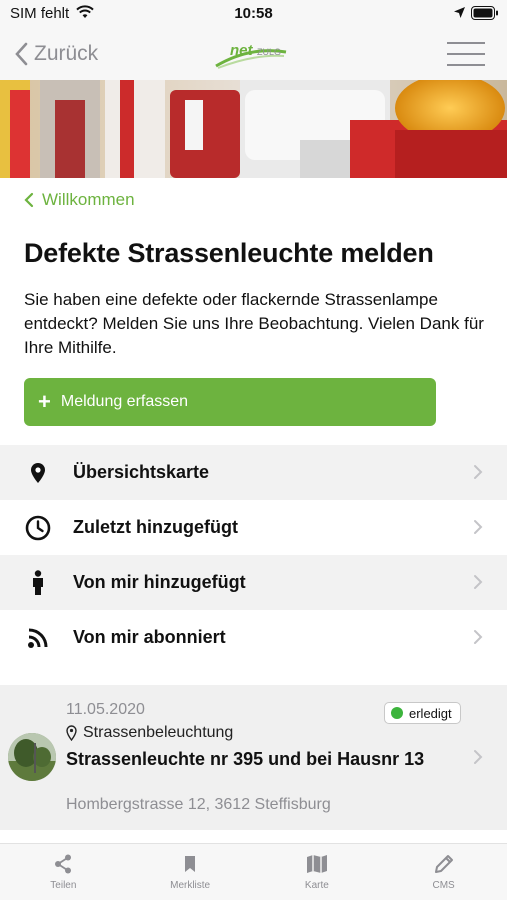 This screenshot has height=900, width=507. What do you see at coordinates (190, 864) in the screenshot?
I see `bookmark-icon` at bounding box center [190, 864].